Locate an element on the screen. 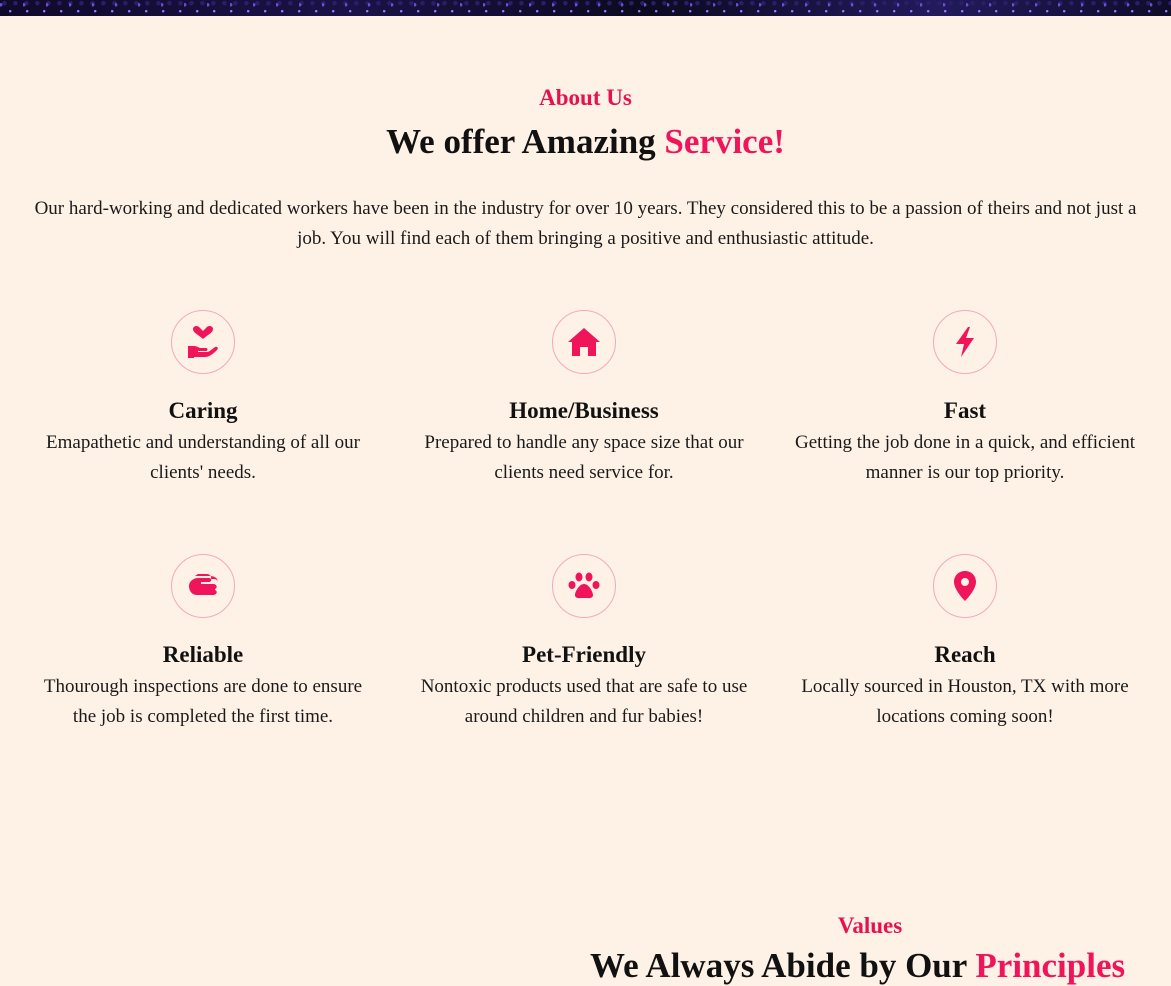 This screenshot has width=1171, height=986. about-headline: We offer Amazing Service! is located at coordinates (585, 142).